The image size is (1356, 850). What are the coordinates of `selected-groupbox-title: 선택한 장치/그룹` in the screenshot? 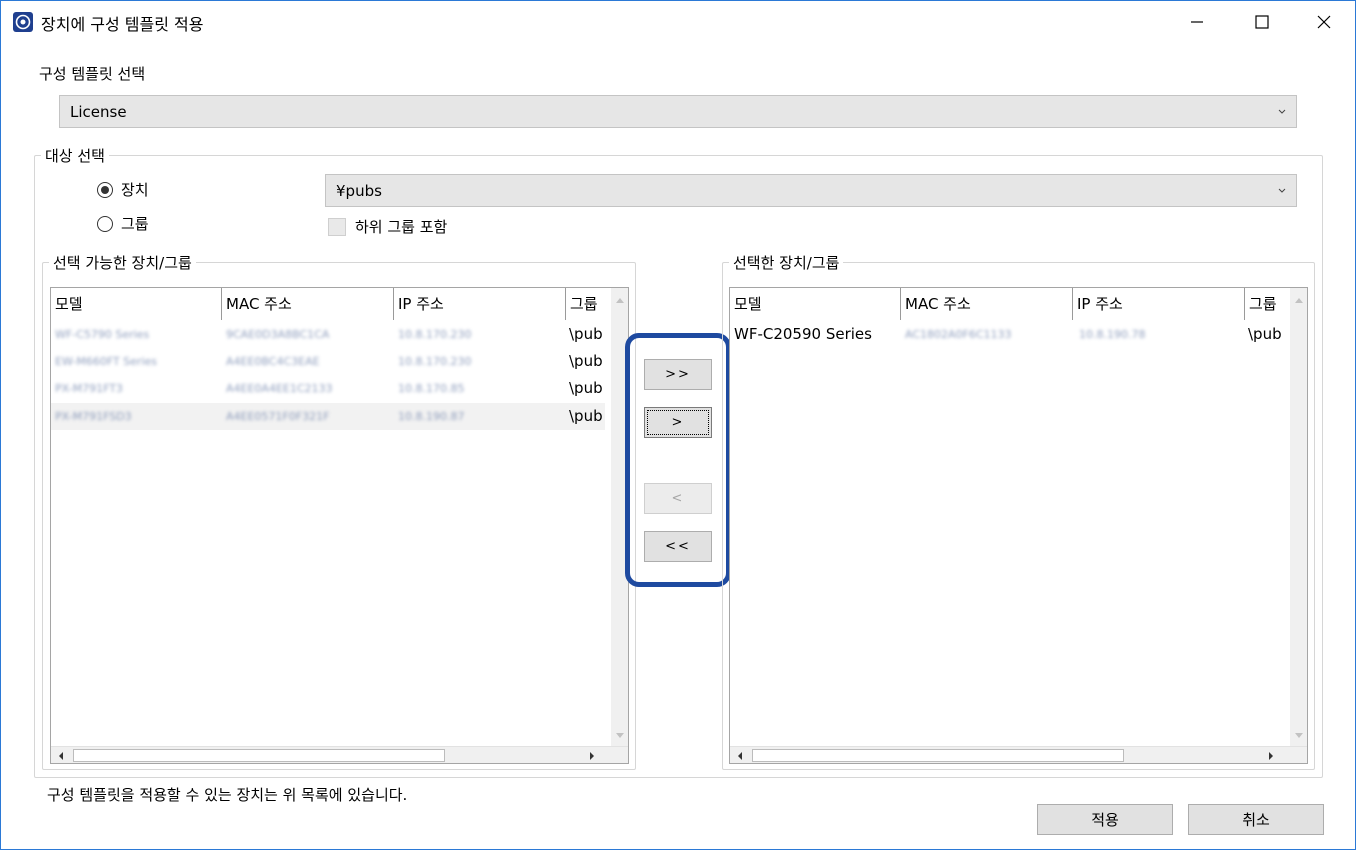 It's located at (786, 262).